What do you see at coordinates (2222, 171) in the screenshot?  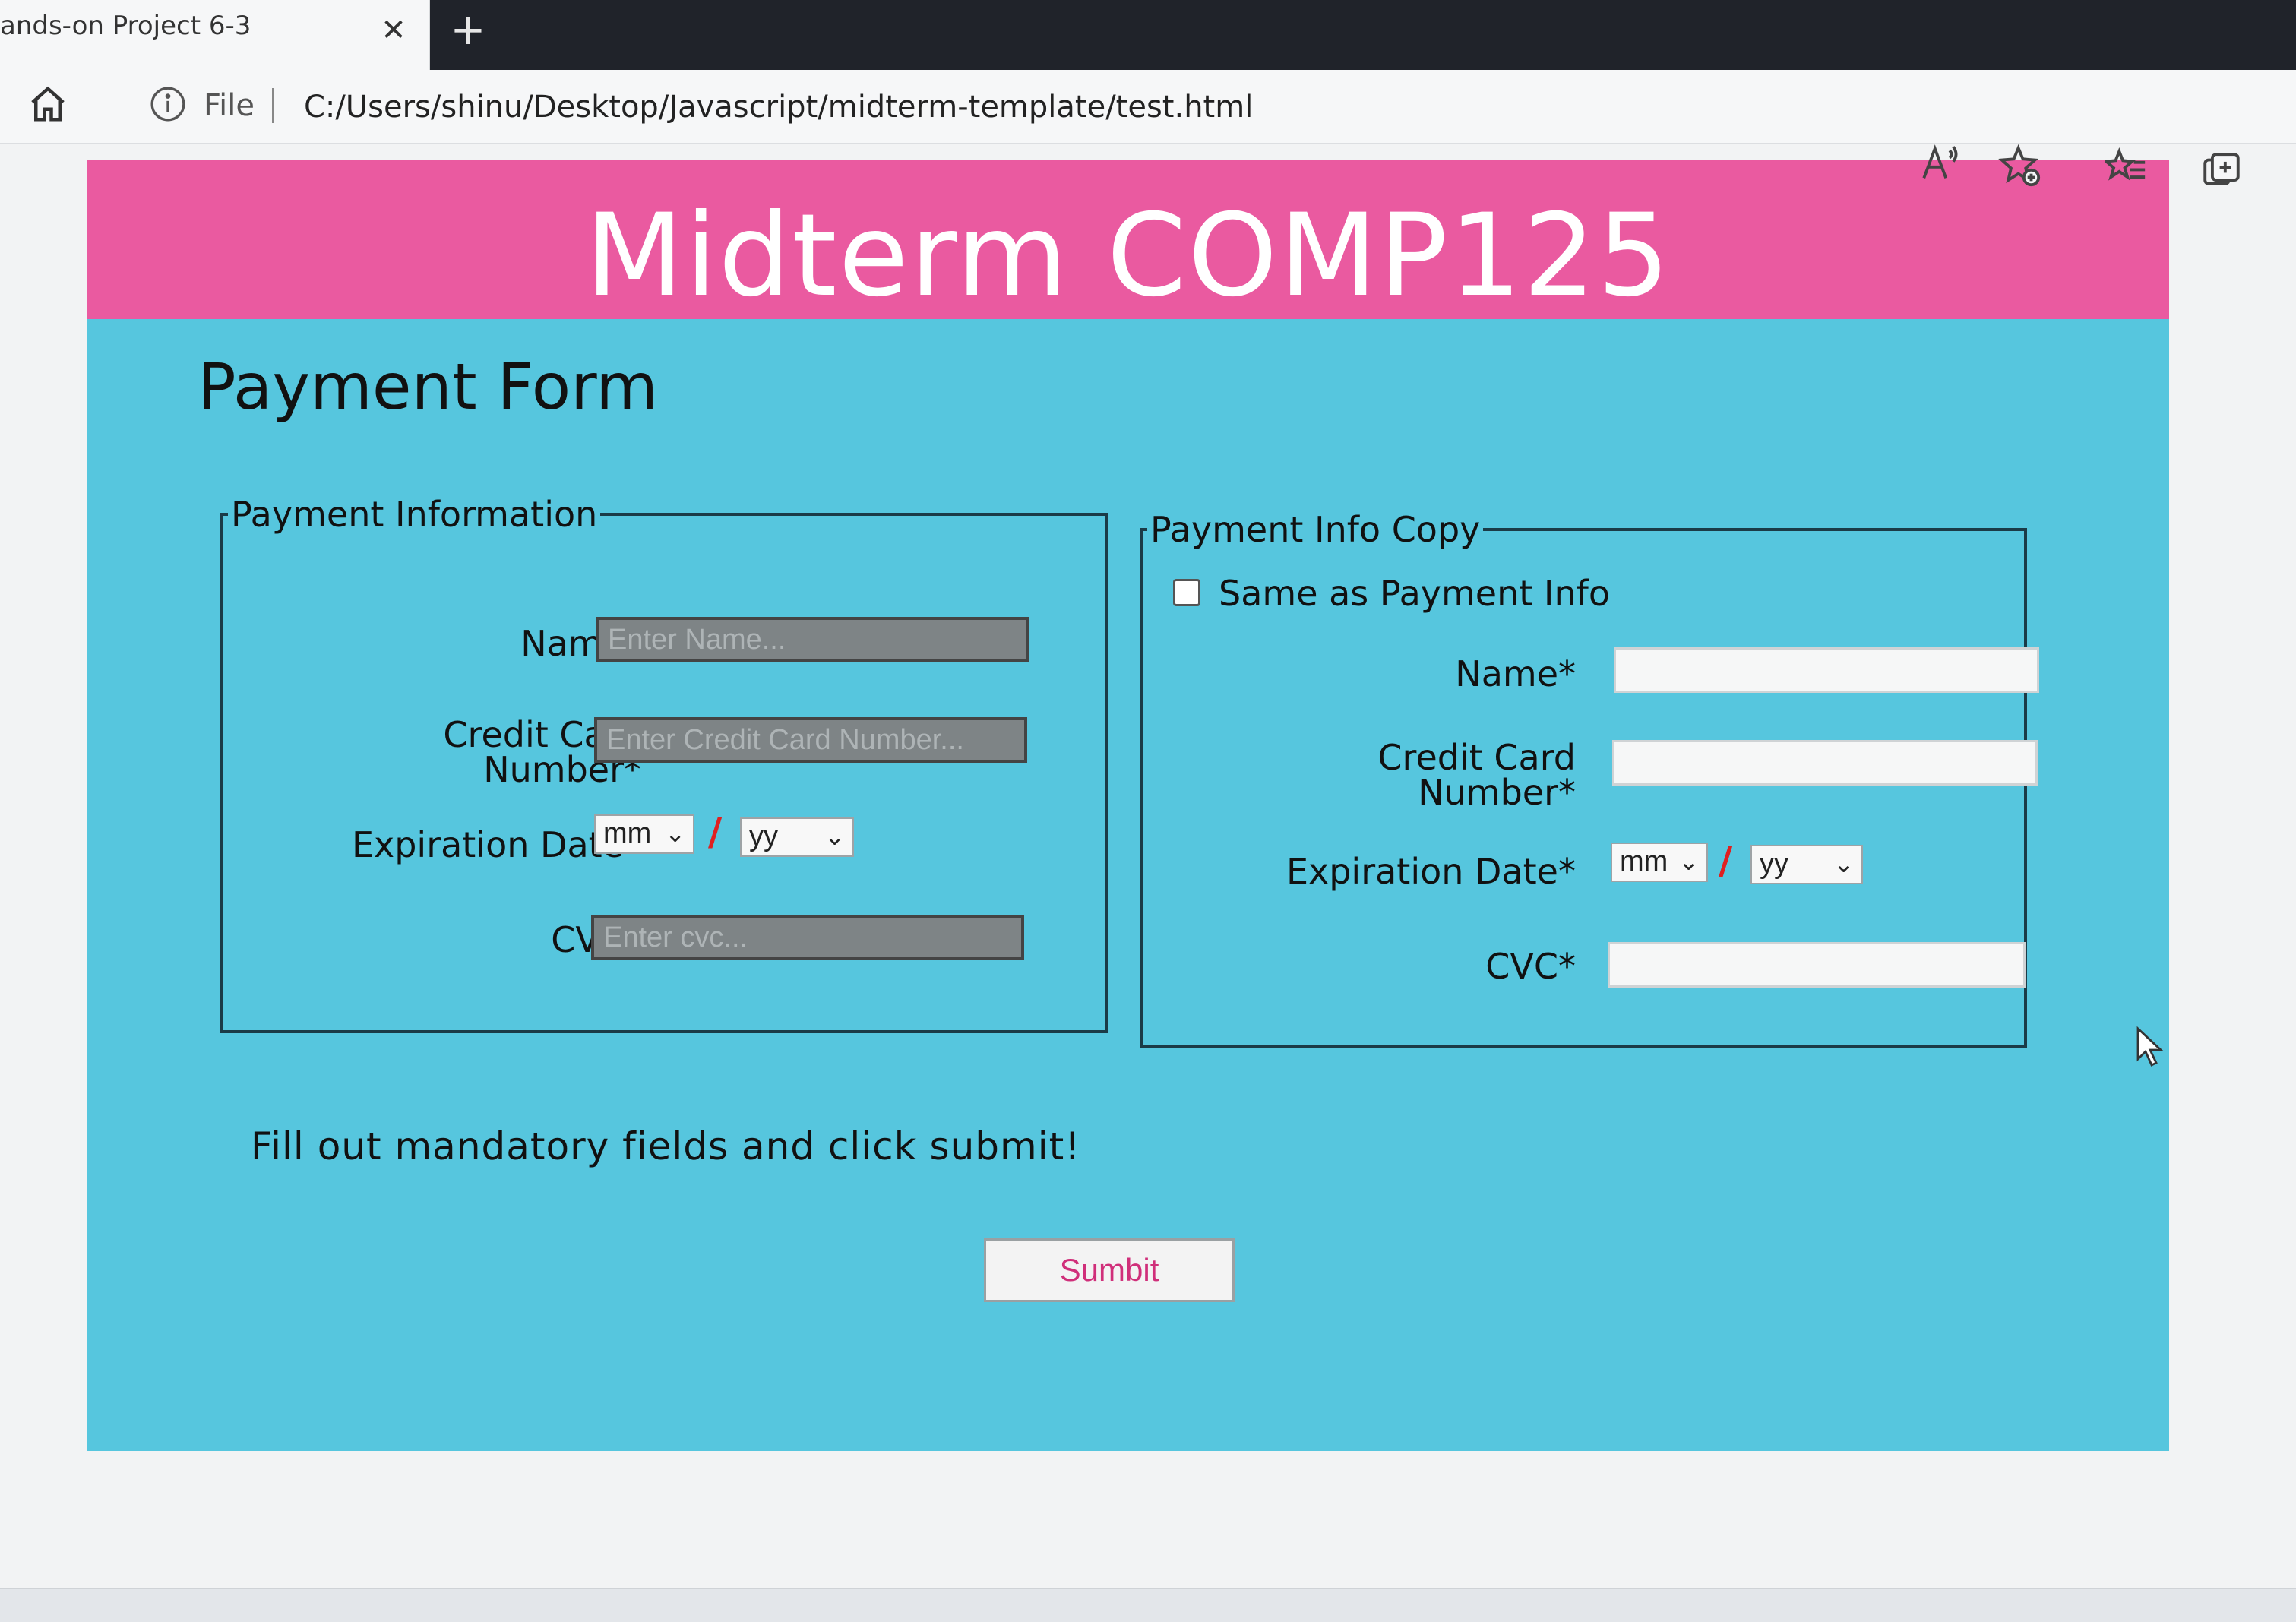 I see `collections-icon` at bounding box center [2222, 171].